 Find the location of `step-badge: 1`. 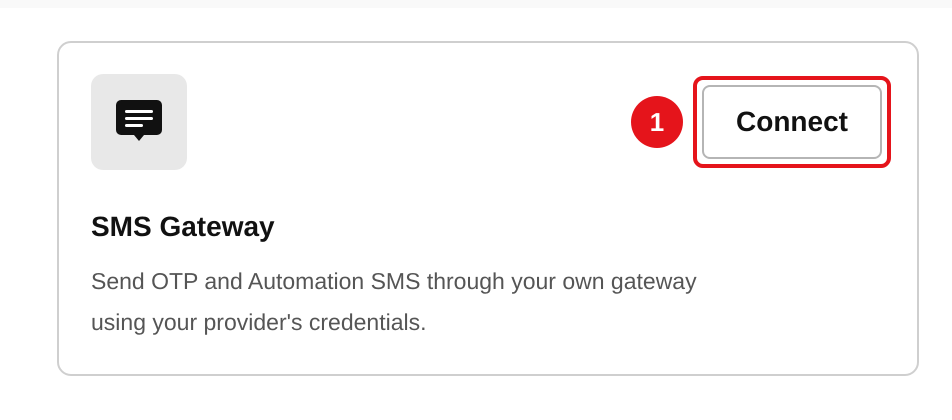

step-badge: 1 is located at coordinates (657, 122).